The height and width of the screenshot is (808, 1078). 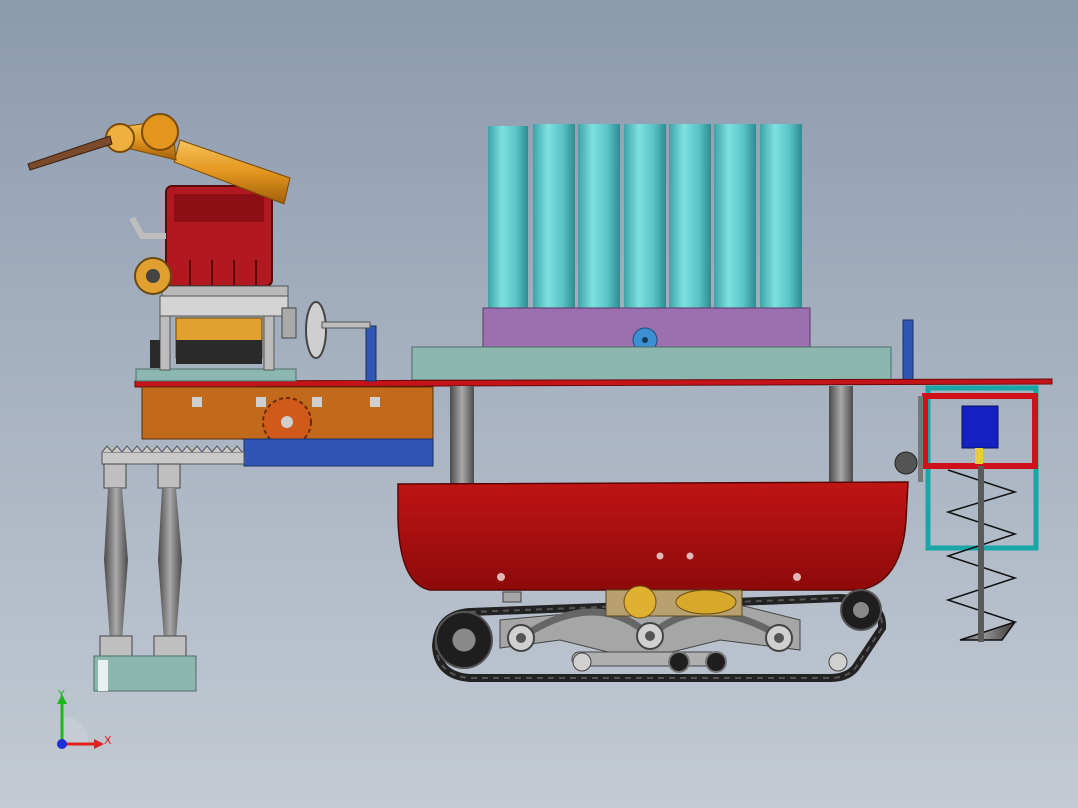 What do you see at coordinates (145, 577) in the screenshot?
I see `leg-assembly` at bounding box center [145, 577].